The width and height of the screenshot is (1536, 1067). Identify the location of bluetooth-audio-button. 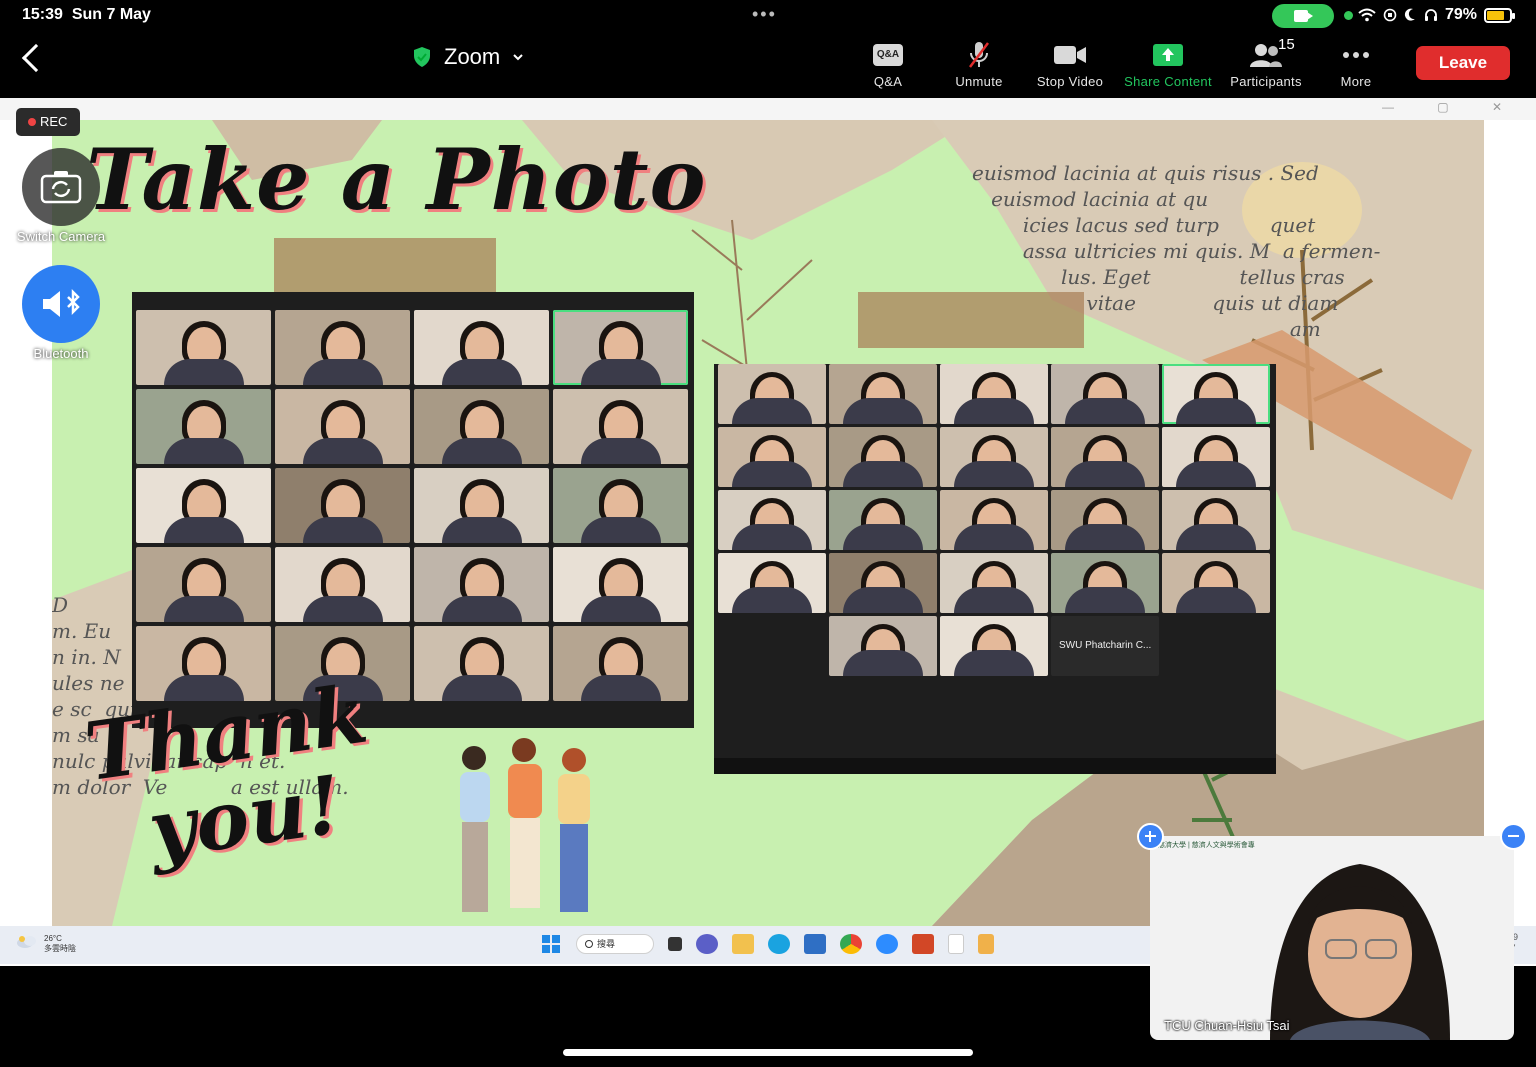
(61, 304).